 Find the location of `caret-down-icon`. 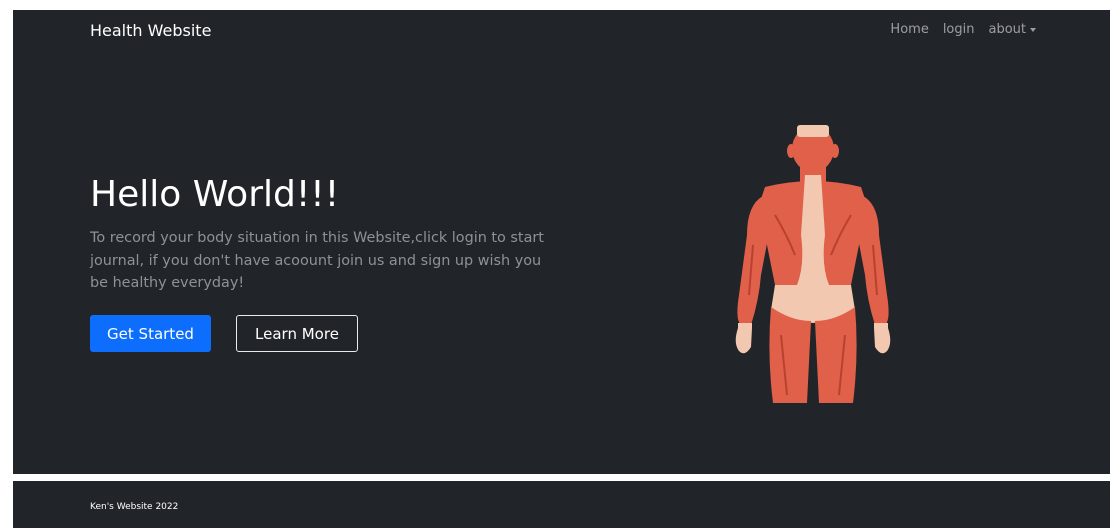

caret-down-icon is located at coordinates (1033, 30).